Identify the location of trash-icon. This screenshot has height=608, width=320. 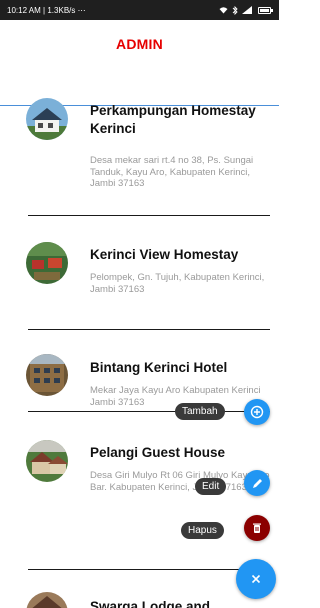
(257, 528).